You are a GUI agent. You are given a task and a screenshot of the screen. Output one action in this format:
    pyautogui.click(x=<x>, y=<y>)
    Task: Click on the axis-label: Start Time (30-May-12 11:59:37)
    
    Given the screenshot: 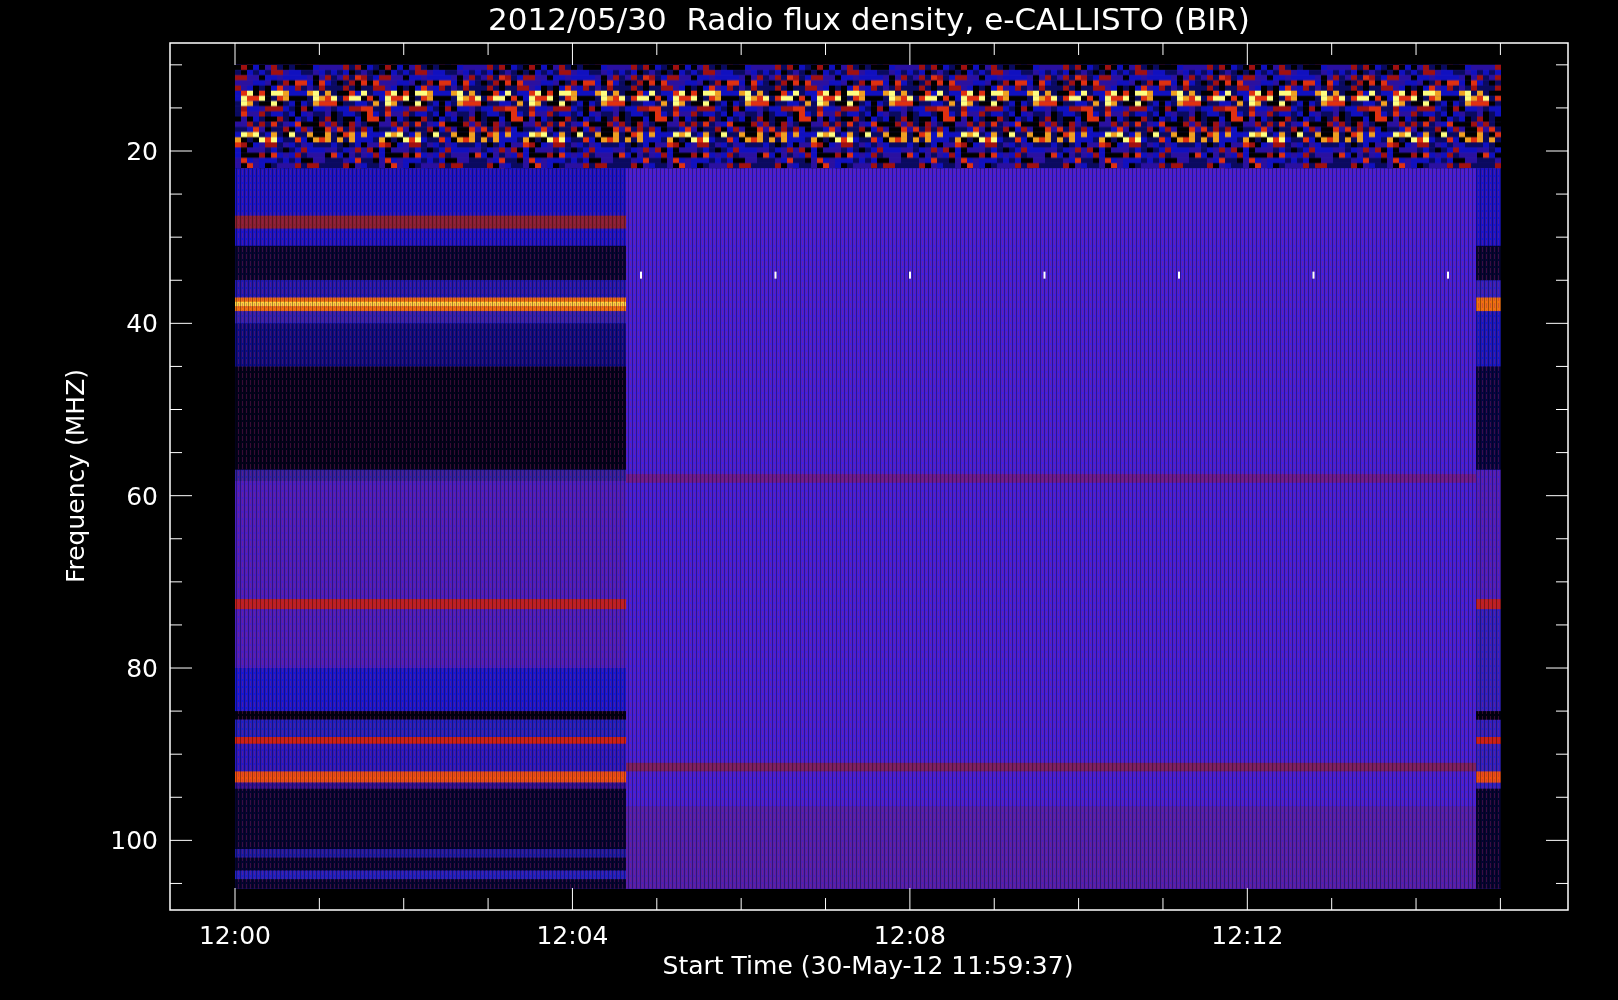 What is the action you would take?
    pyautogui.click(x=868, y=965)
    